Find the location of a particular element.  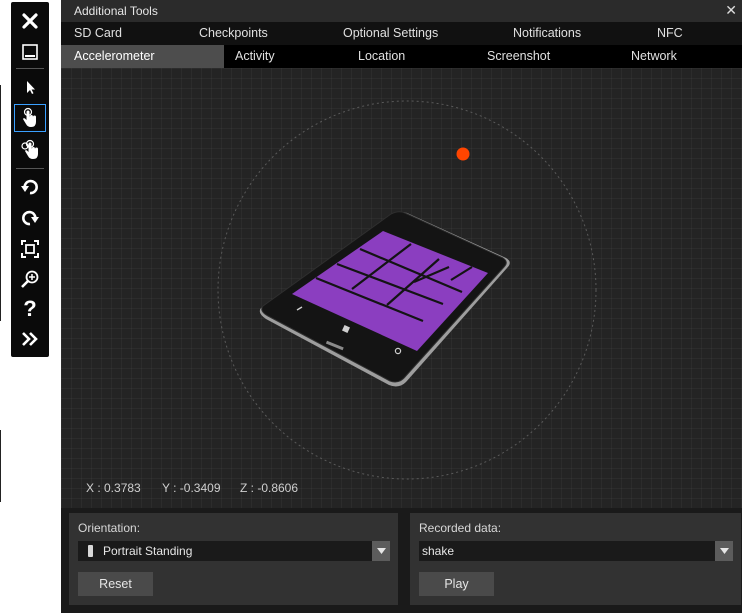

tab-nfc: NFC is located at coordinates (670, 33).